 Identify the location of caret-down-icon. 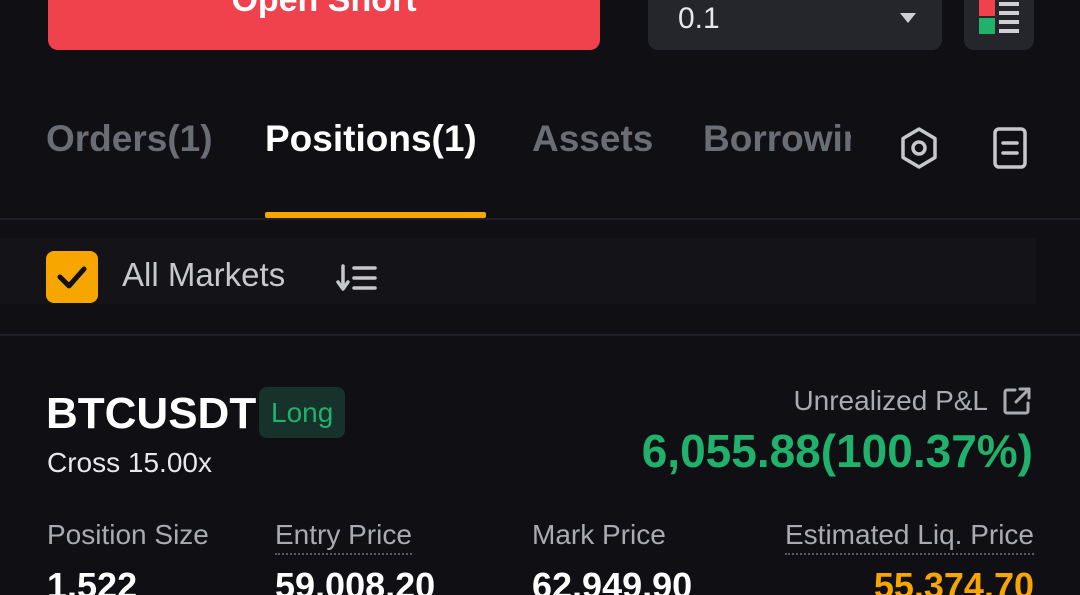
(908, 18).